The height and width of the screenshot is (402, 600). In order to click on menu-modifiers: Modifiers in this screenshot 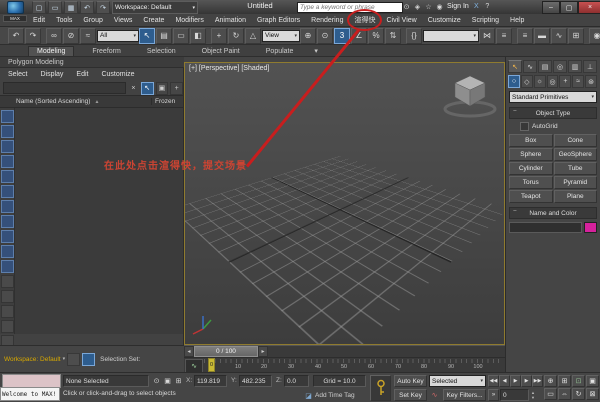, I will do `click(189, 20)`.